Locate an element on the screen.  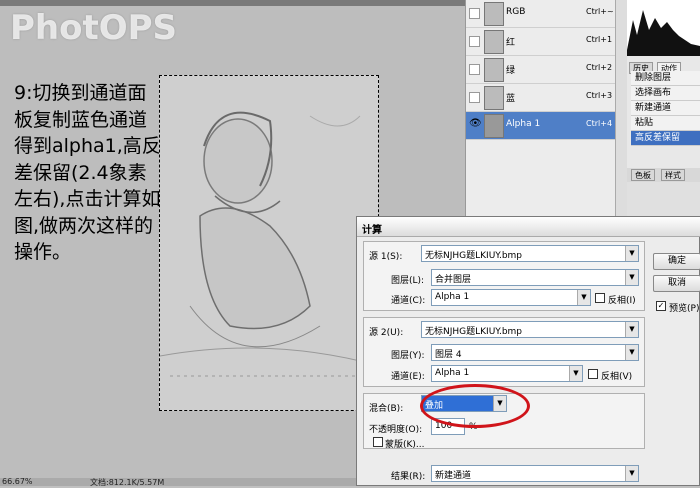
history-item: 选择画布 is located at coordinates (665, 93).